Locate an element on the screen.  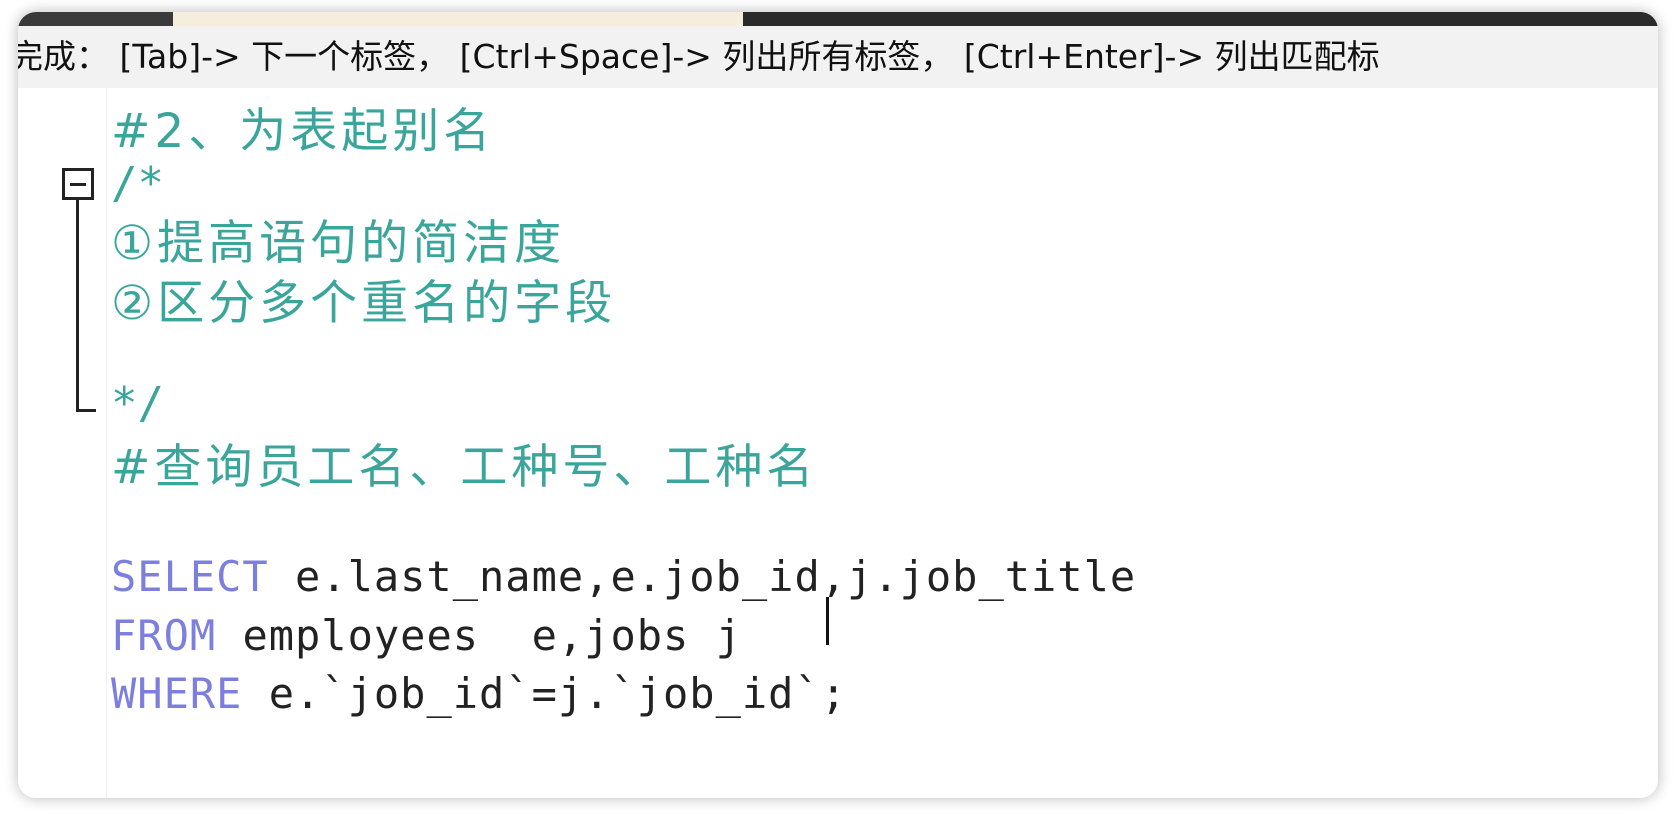
sql-where-line: WHERE e.`job_id`=j.`job_id`; is located at coordinates (479, 693).